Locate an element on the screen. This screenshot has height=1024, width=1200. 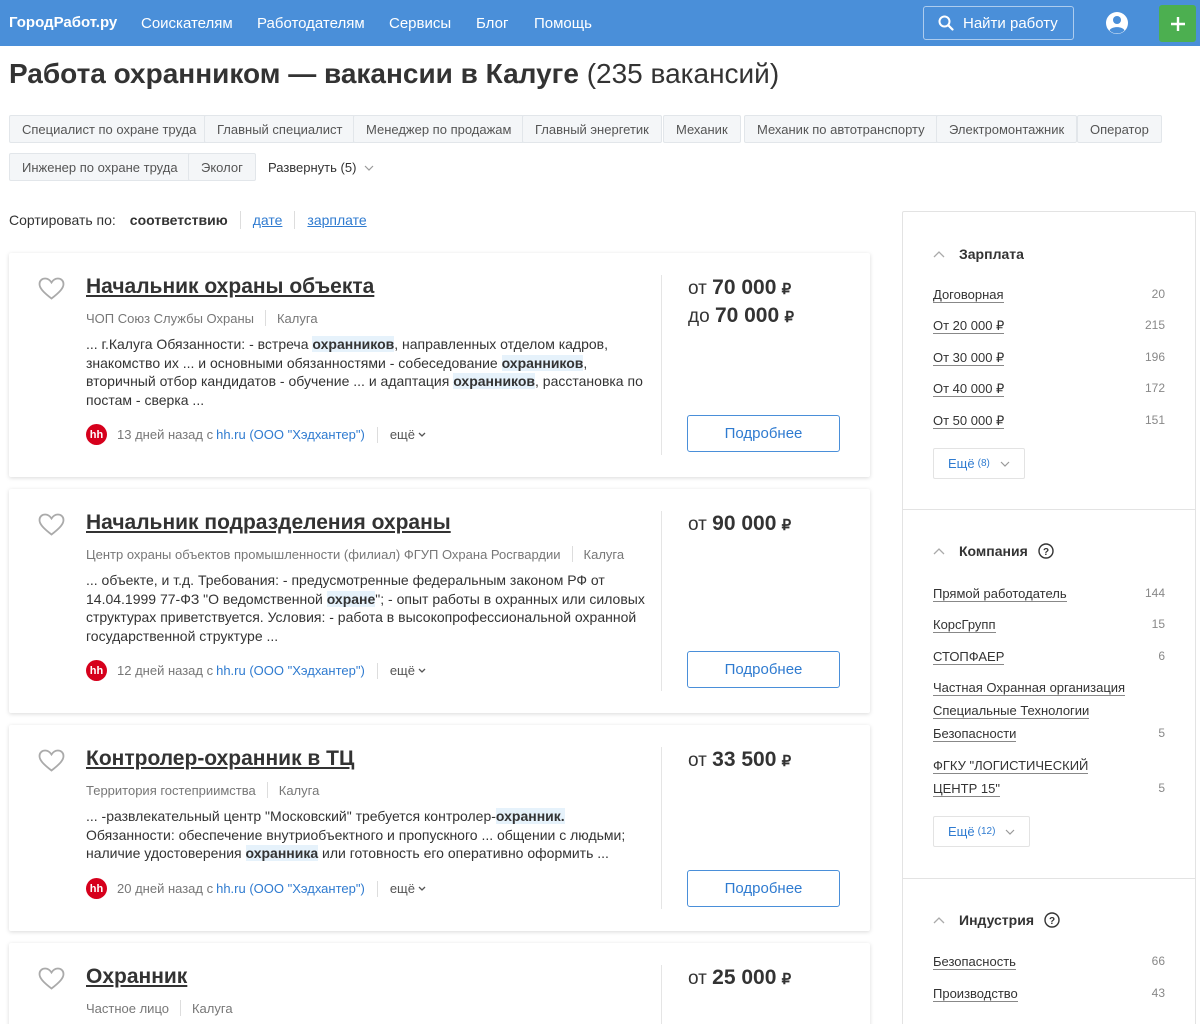
nav-blog: Блог is located at coordinates (492, 23).